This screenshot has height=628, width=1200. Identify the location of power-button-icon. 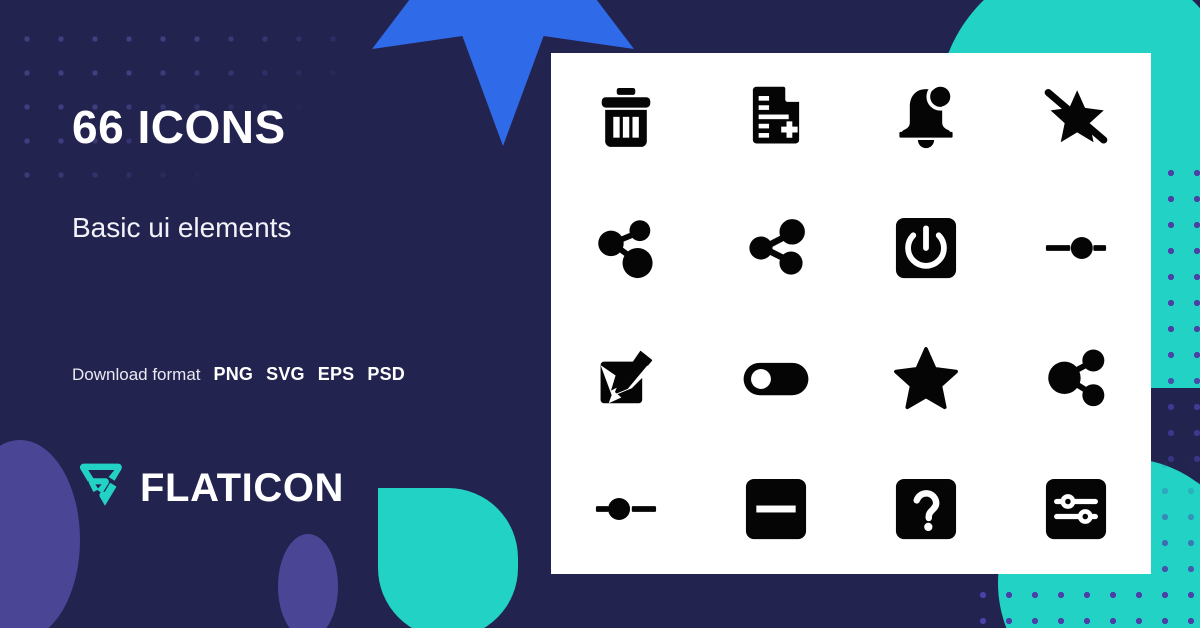
(926, 248).